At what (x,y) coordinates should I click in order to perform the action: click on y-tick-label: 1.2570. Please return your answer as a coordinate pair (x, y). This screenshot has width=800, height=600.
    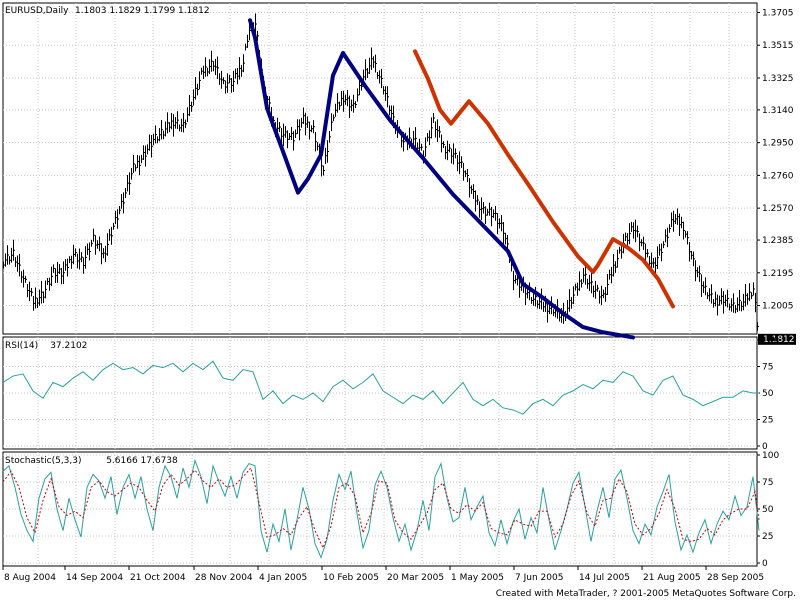
    Looking at the image, I should click on (778, 209).